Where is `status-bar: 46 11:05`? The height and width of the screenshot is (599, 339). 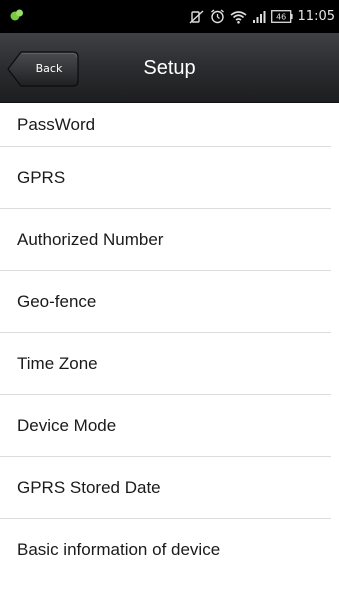
status-bar: 46 11:05 is located at coordinates (169, 16).